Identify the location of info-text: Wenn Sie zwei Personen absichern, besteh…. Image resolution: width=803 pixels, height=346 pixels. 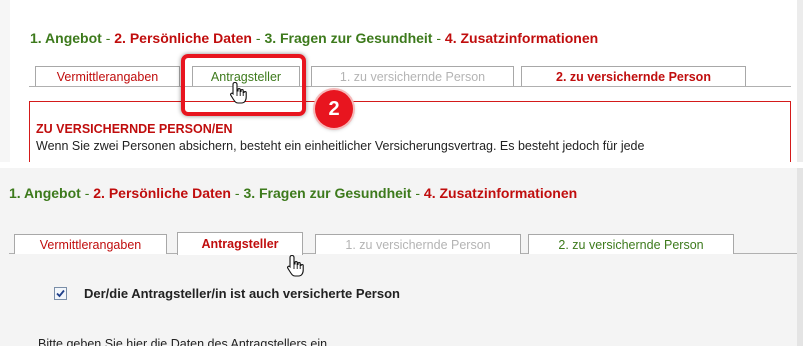
(340, 146).